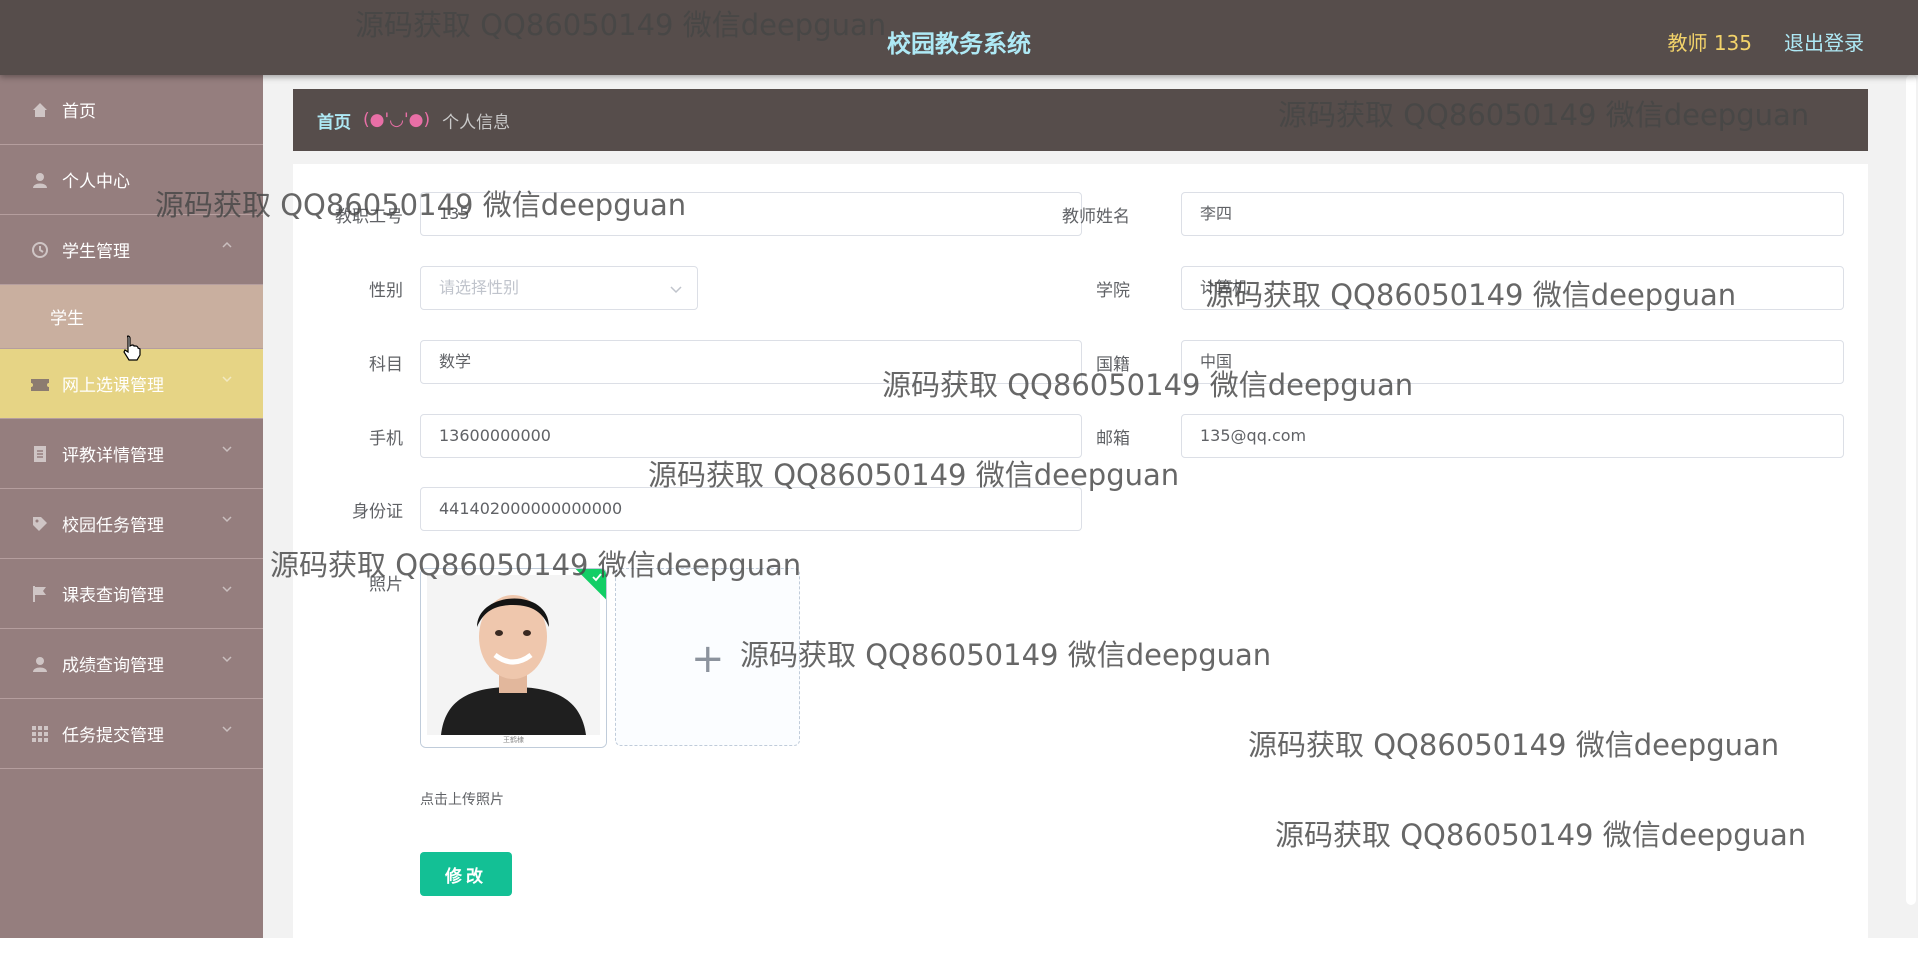 Image resolution: width=1918 pixels, height=954 pixels. I want to click on sidebar-item-label: 成绩查询管理, so click(113, 666).